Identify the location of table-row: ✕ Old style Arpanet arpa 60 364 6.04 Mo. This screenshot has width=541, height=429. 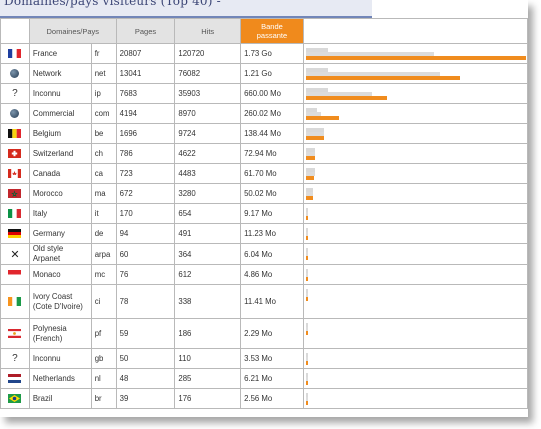
(264, 254).